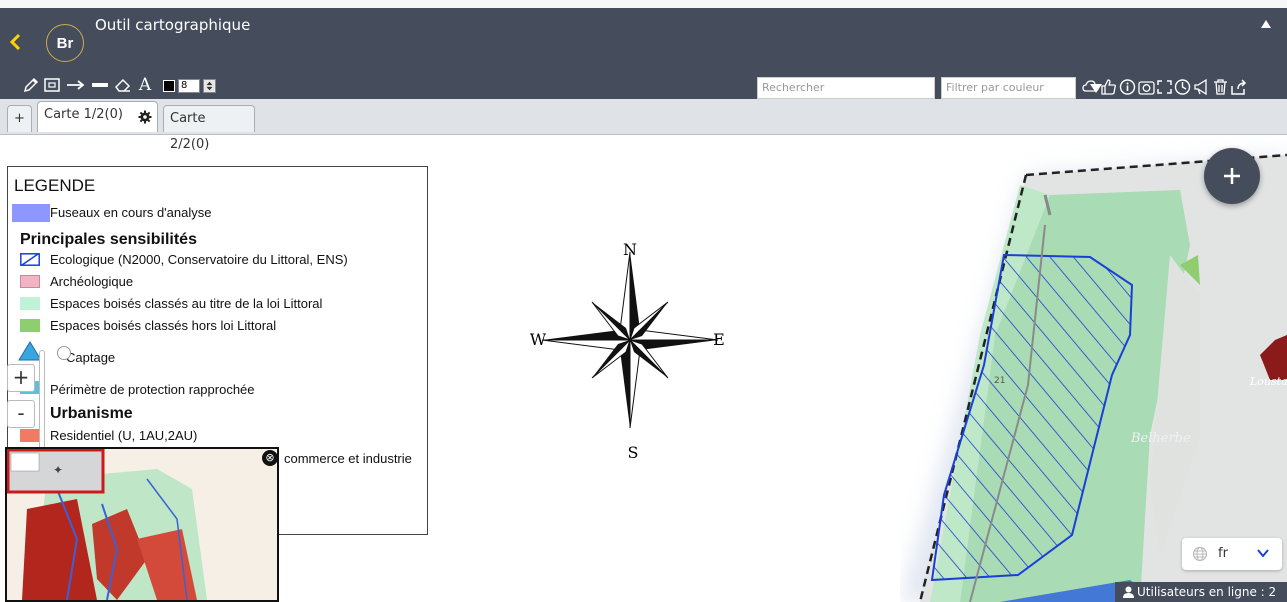 The width and height of the screenshot is (1287, 602). What do you see at coordinates (76, 85) in the screenshot?
I see `arrow-tool-icon` at bounding box center [76, 85].